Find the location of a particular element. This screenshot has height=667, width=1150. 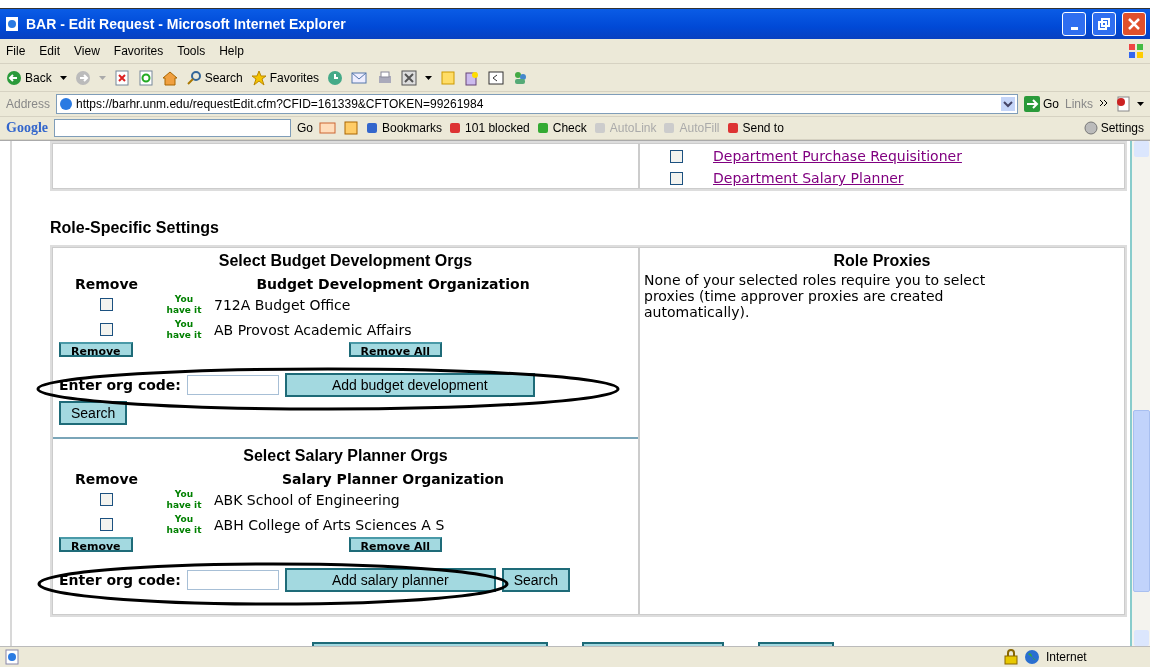

menu-item: File is located at coordinates (16, 51).